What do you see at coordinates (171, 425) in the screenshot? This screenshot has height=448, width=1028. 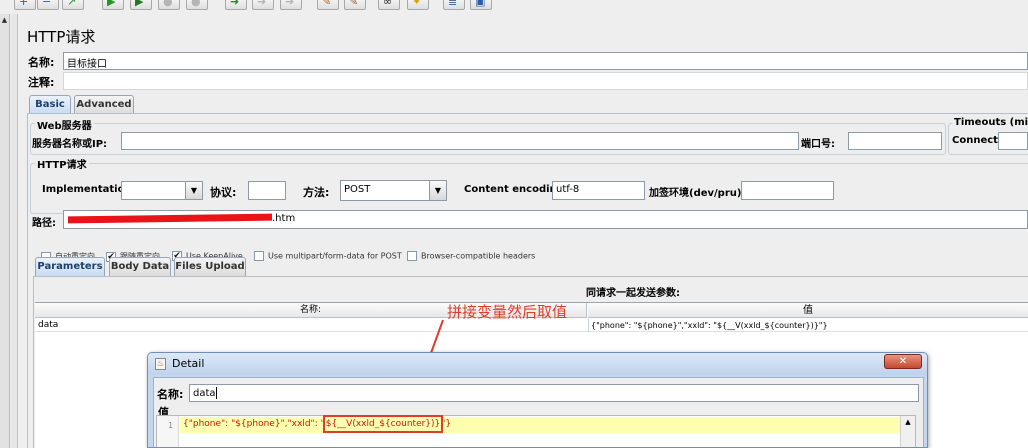 I see `line-number: 1` at bounding box center [171, 425].